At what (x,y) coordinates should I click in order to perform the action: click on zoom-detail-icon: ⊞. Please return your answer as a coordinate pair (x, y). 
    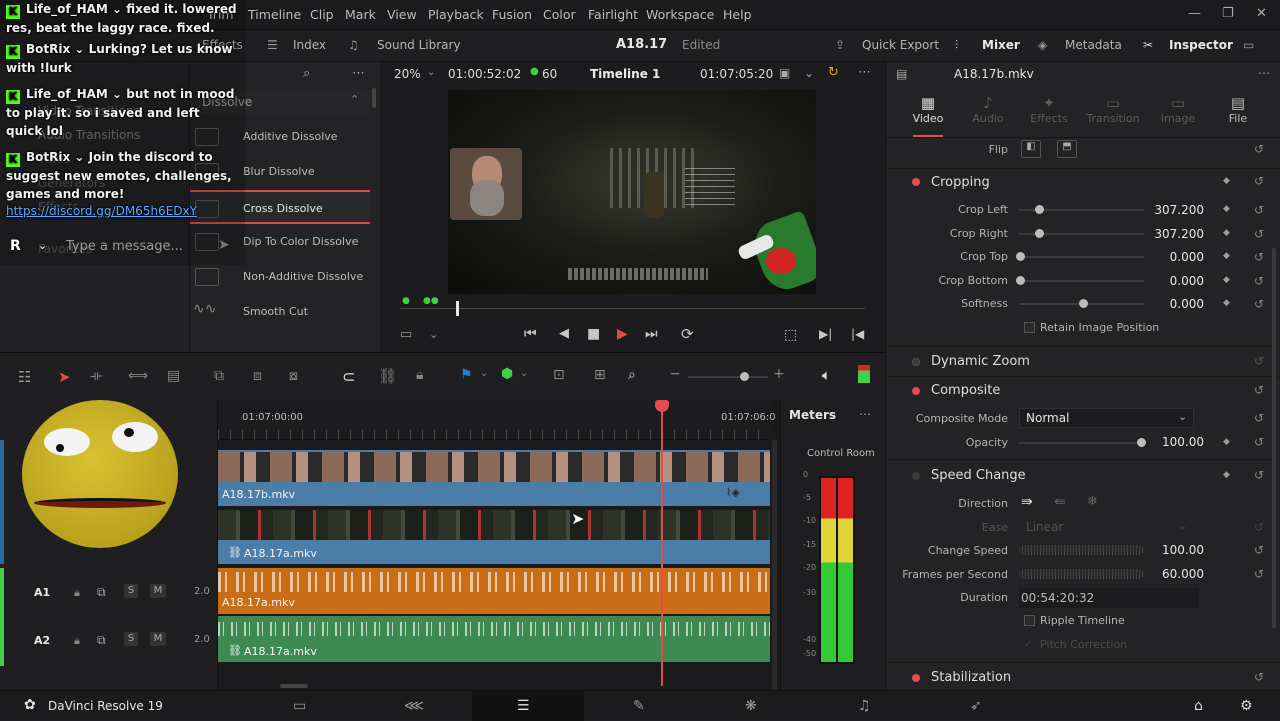
    Looking at the image, I should click on (600, 375).